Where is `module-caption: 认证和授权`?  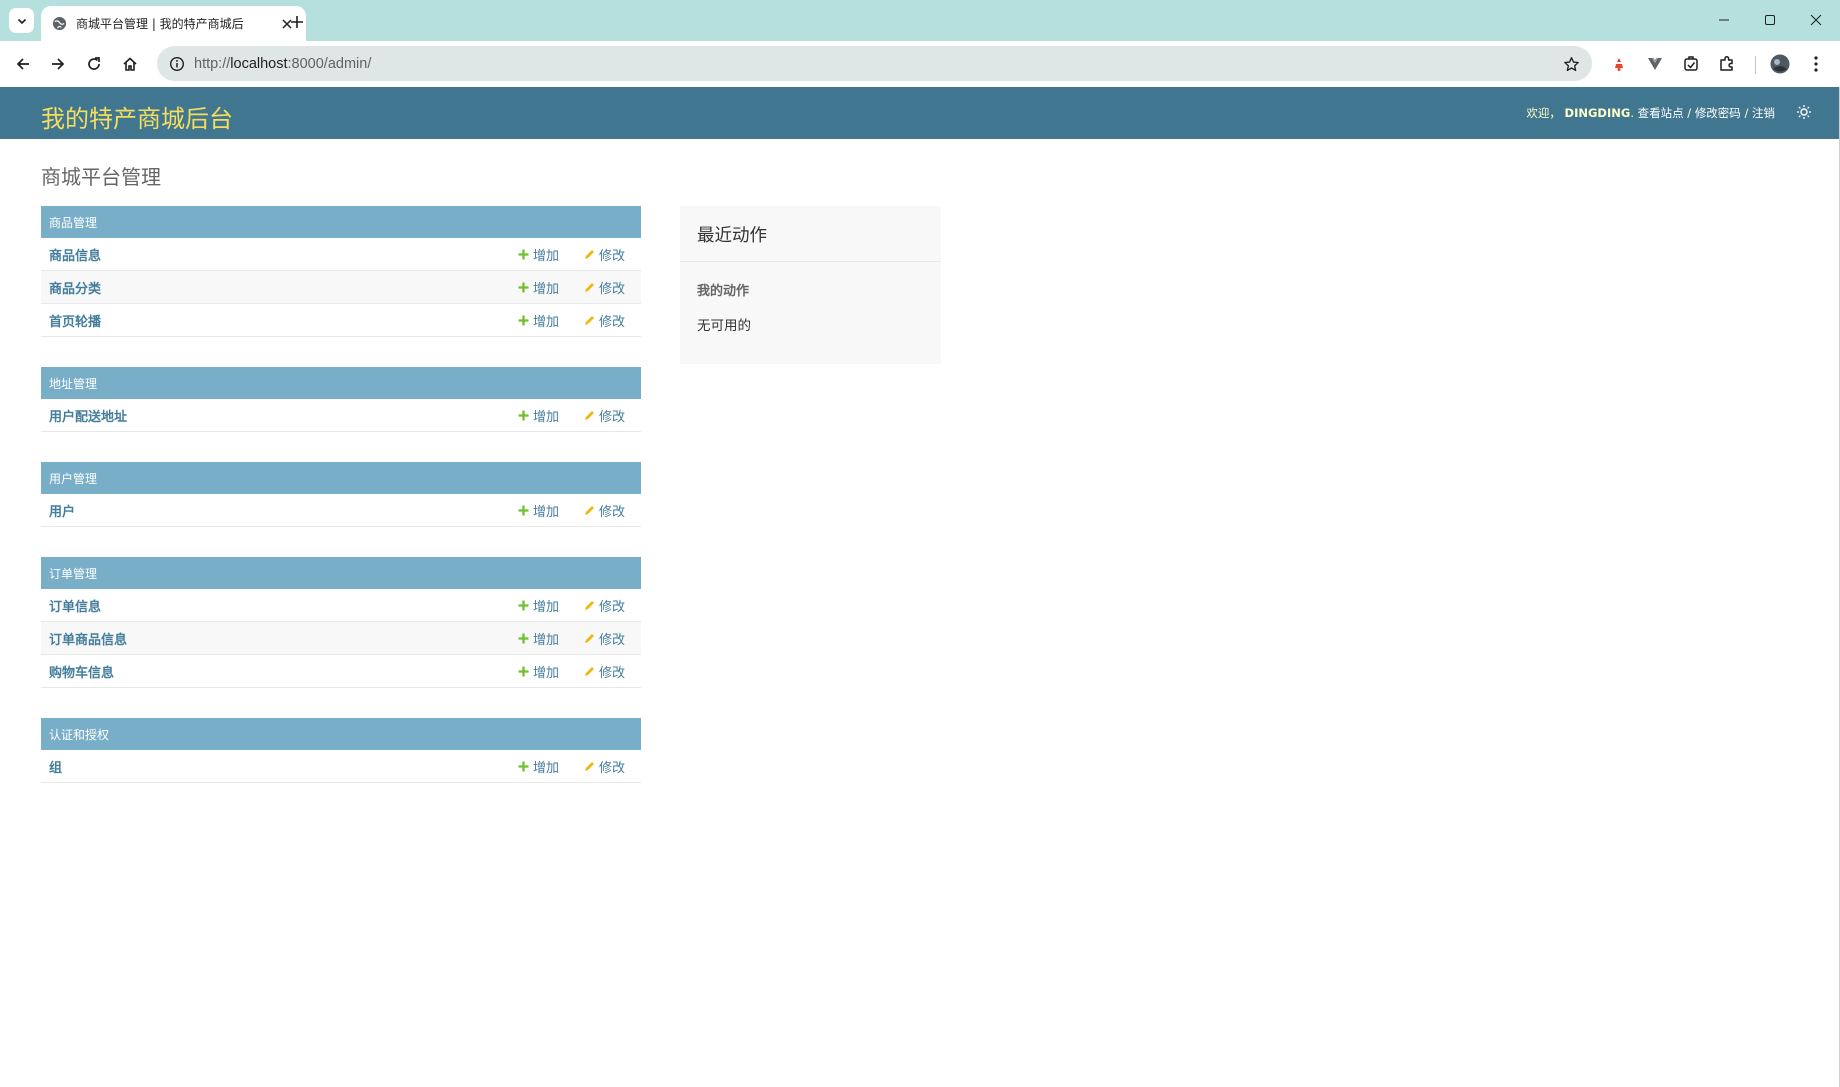 module-caption: 认证和授权 is located at coordinates (341, 734).